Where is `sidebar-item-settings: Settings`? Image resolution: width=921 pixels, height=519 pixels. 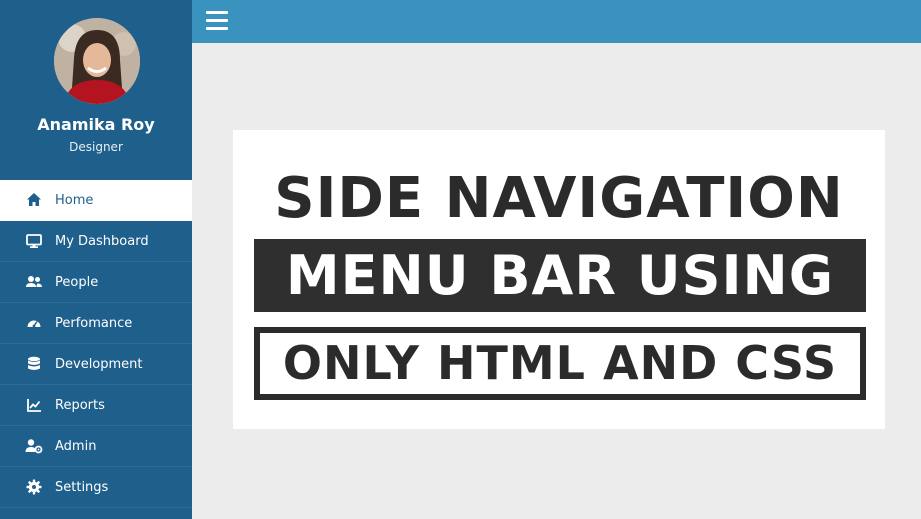
sidebar-item-settings: Settings is located at coordinates (96, 487).